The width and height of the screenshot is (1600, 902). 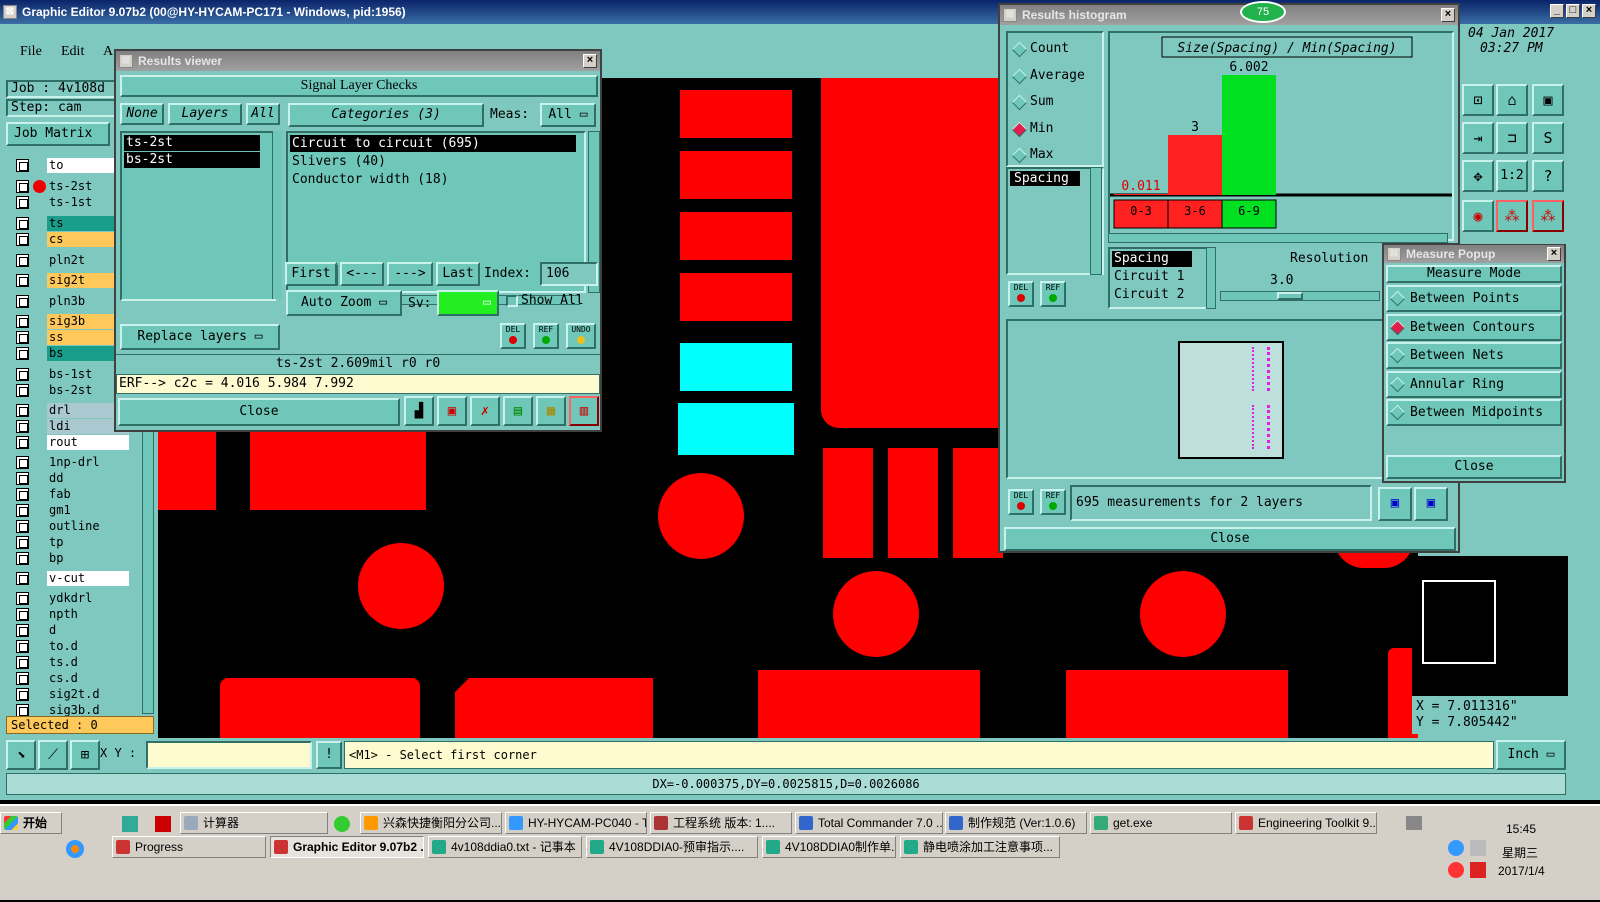 What do you see at coordinates (1474, 327) in the screenshot?
I see `measure-mode-option: Between Contours` at bounding box center [1474, 327].